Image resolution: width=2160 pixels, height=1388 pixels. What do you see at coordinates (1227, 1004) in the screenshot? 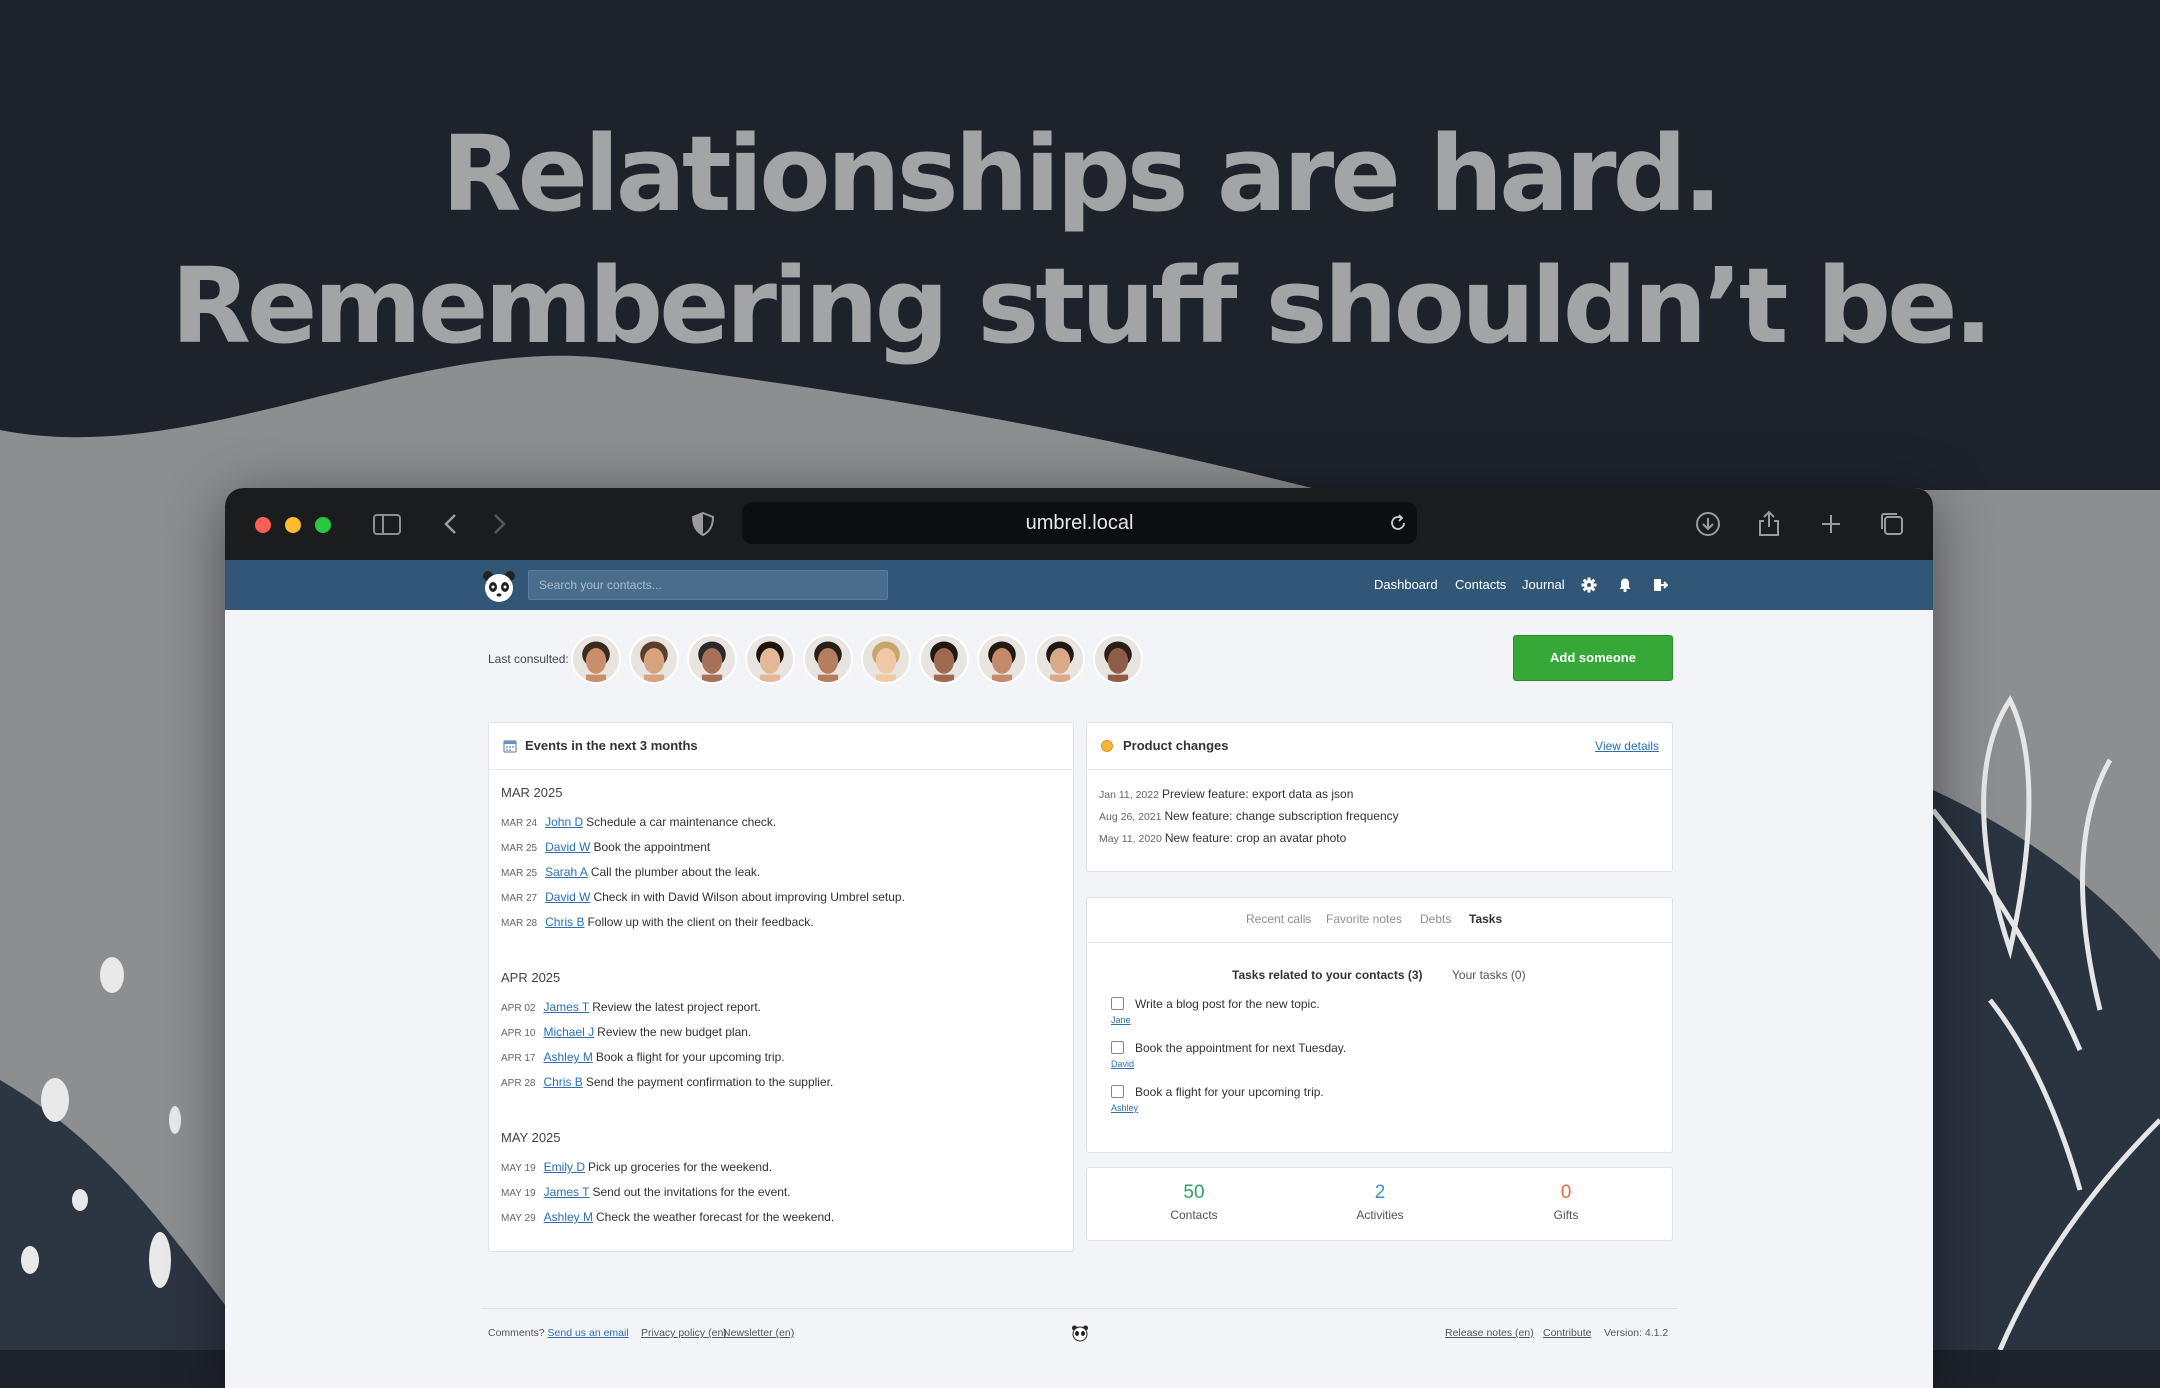
I see `task-text: Write a blog post for the new topic.` at bounding box center [1227, 1004].